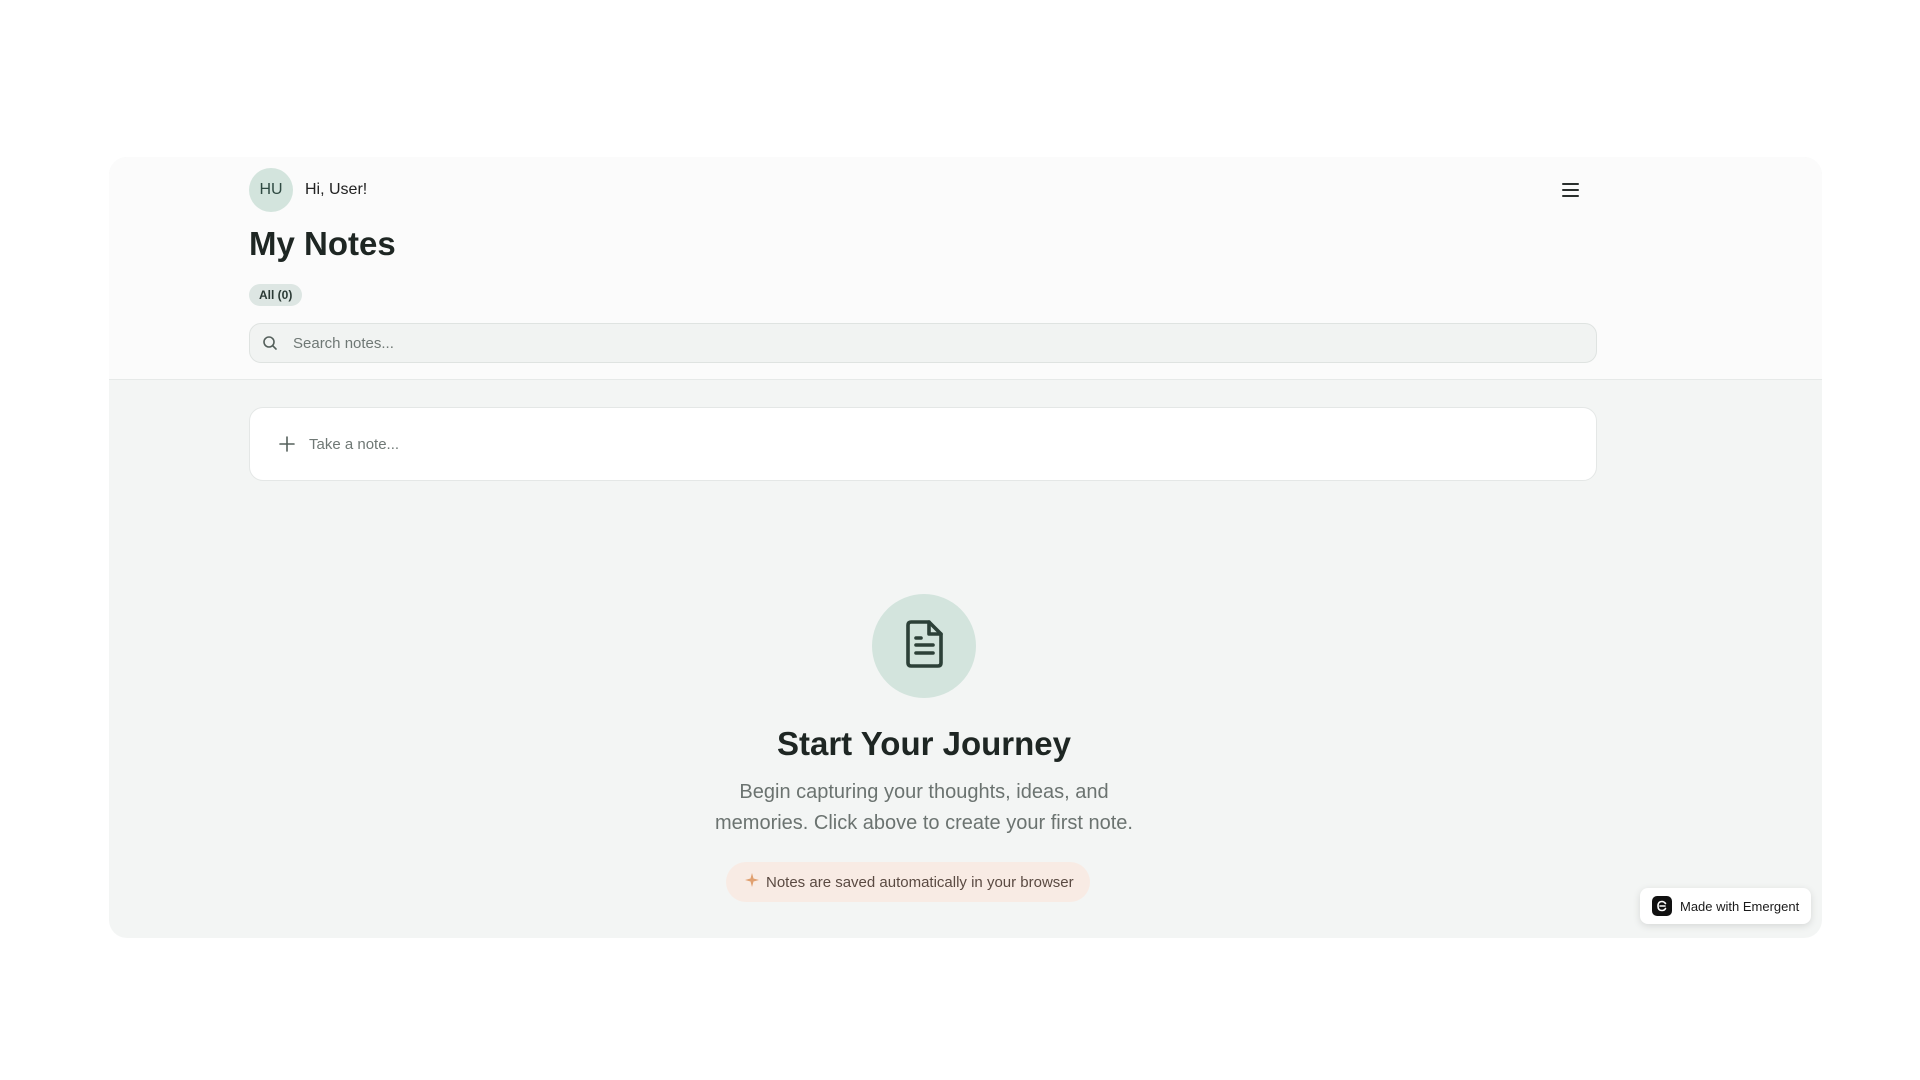 This screenshot has width=1920, height=1080. Describe the element at coordinates (752, 882) in the screenshot. I see `sparkle-icon` at that location.